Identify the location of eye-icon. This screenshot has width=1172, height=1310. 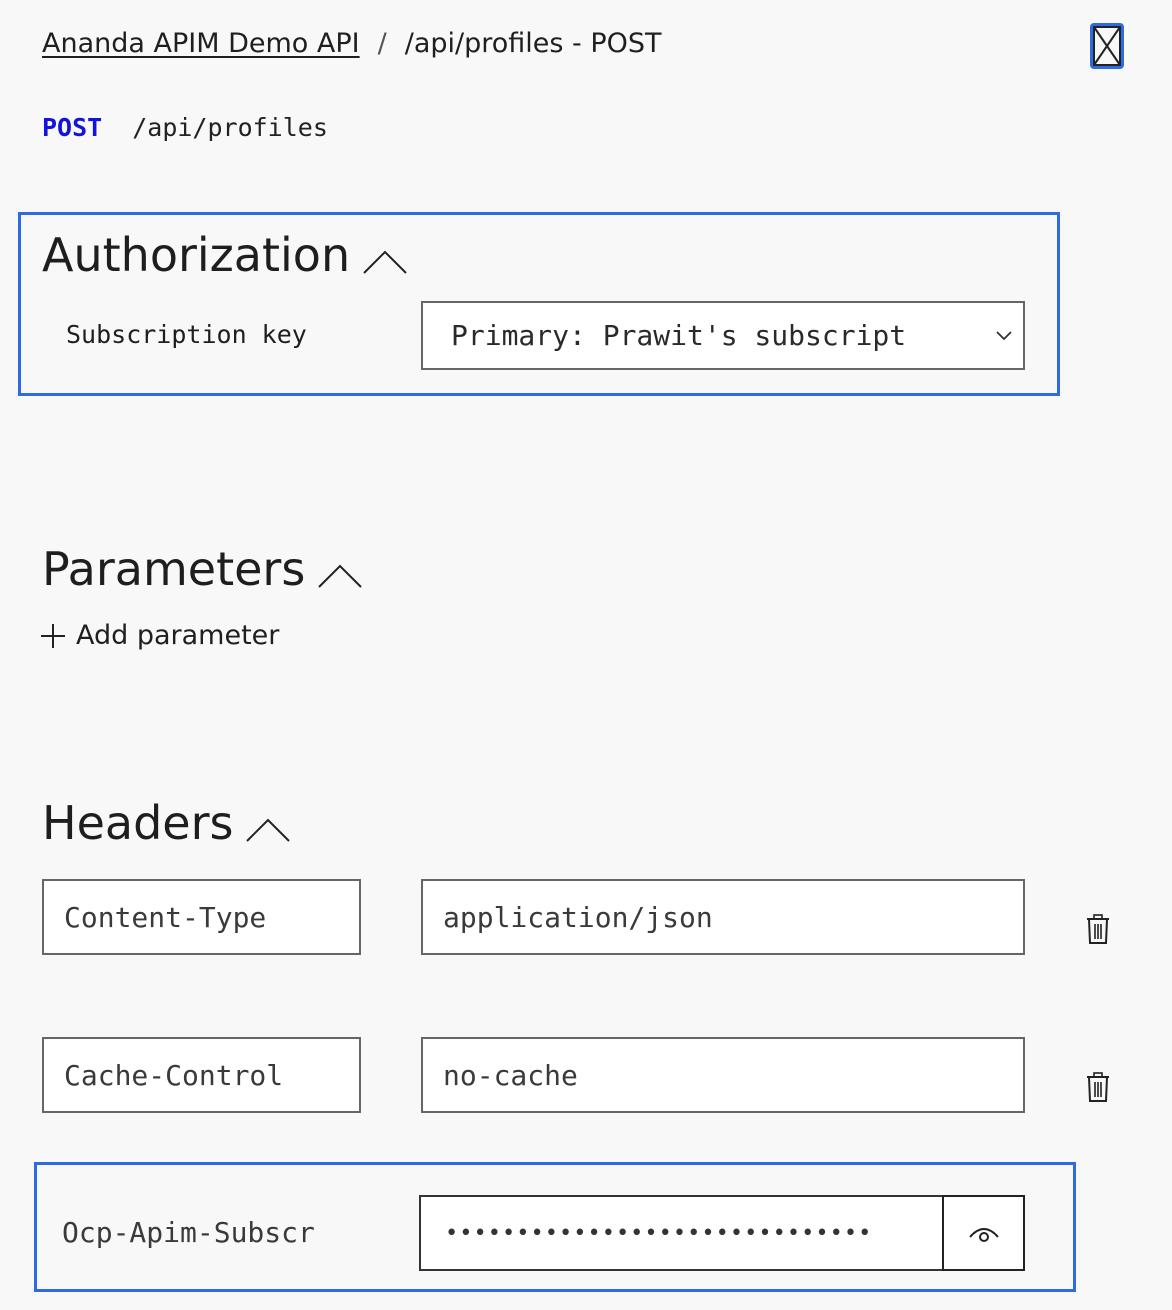
(983, 1235).